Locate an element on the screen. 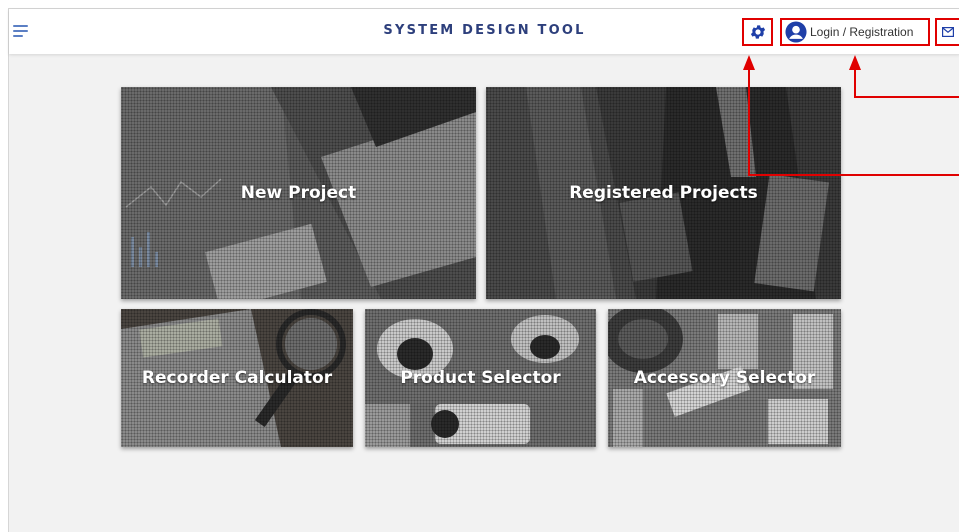 The height and width of the screenshot is (532, 959). recorder-calculator-tile: Recorder Calculator is located at coordinates (237, 378).